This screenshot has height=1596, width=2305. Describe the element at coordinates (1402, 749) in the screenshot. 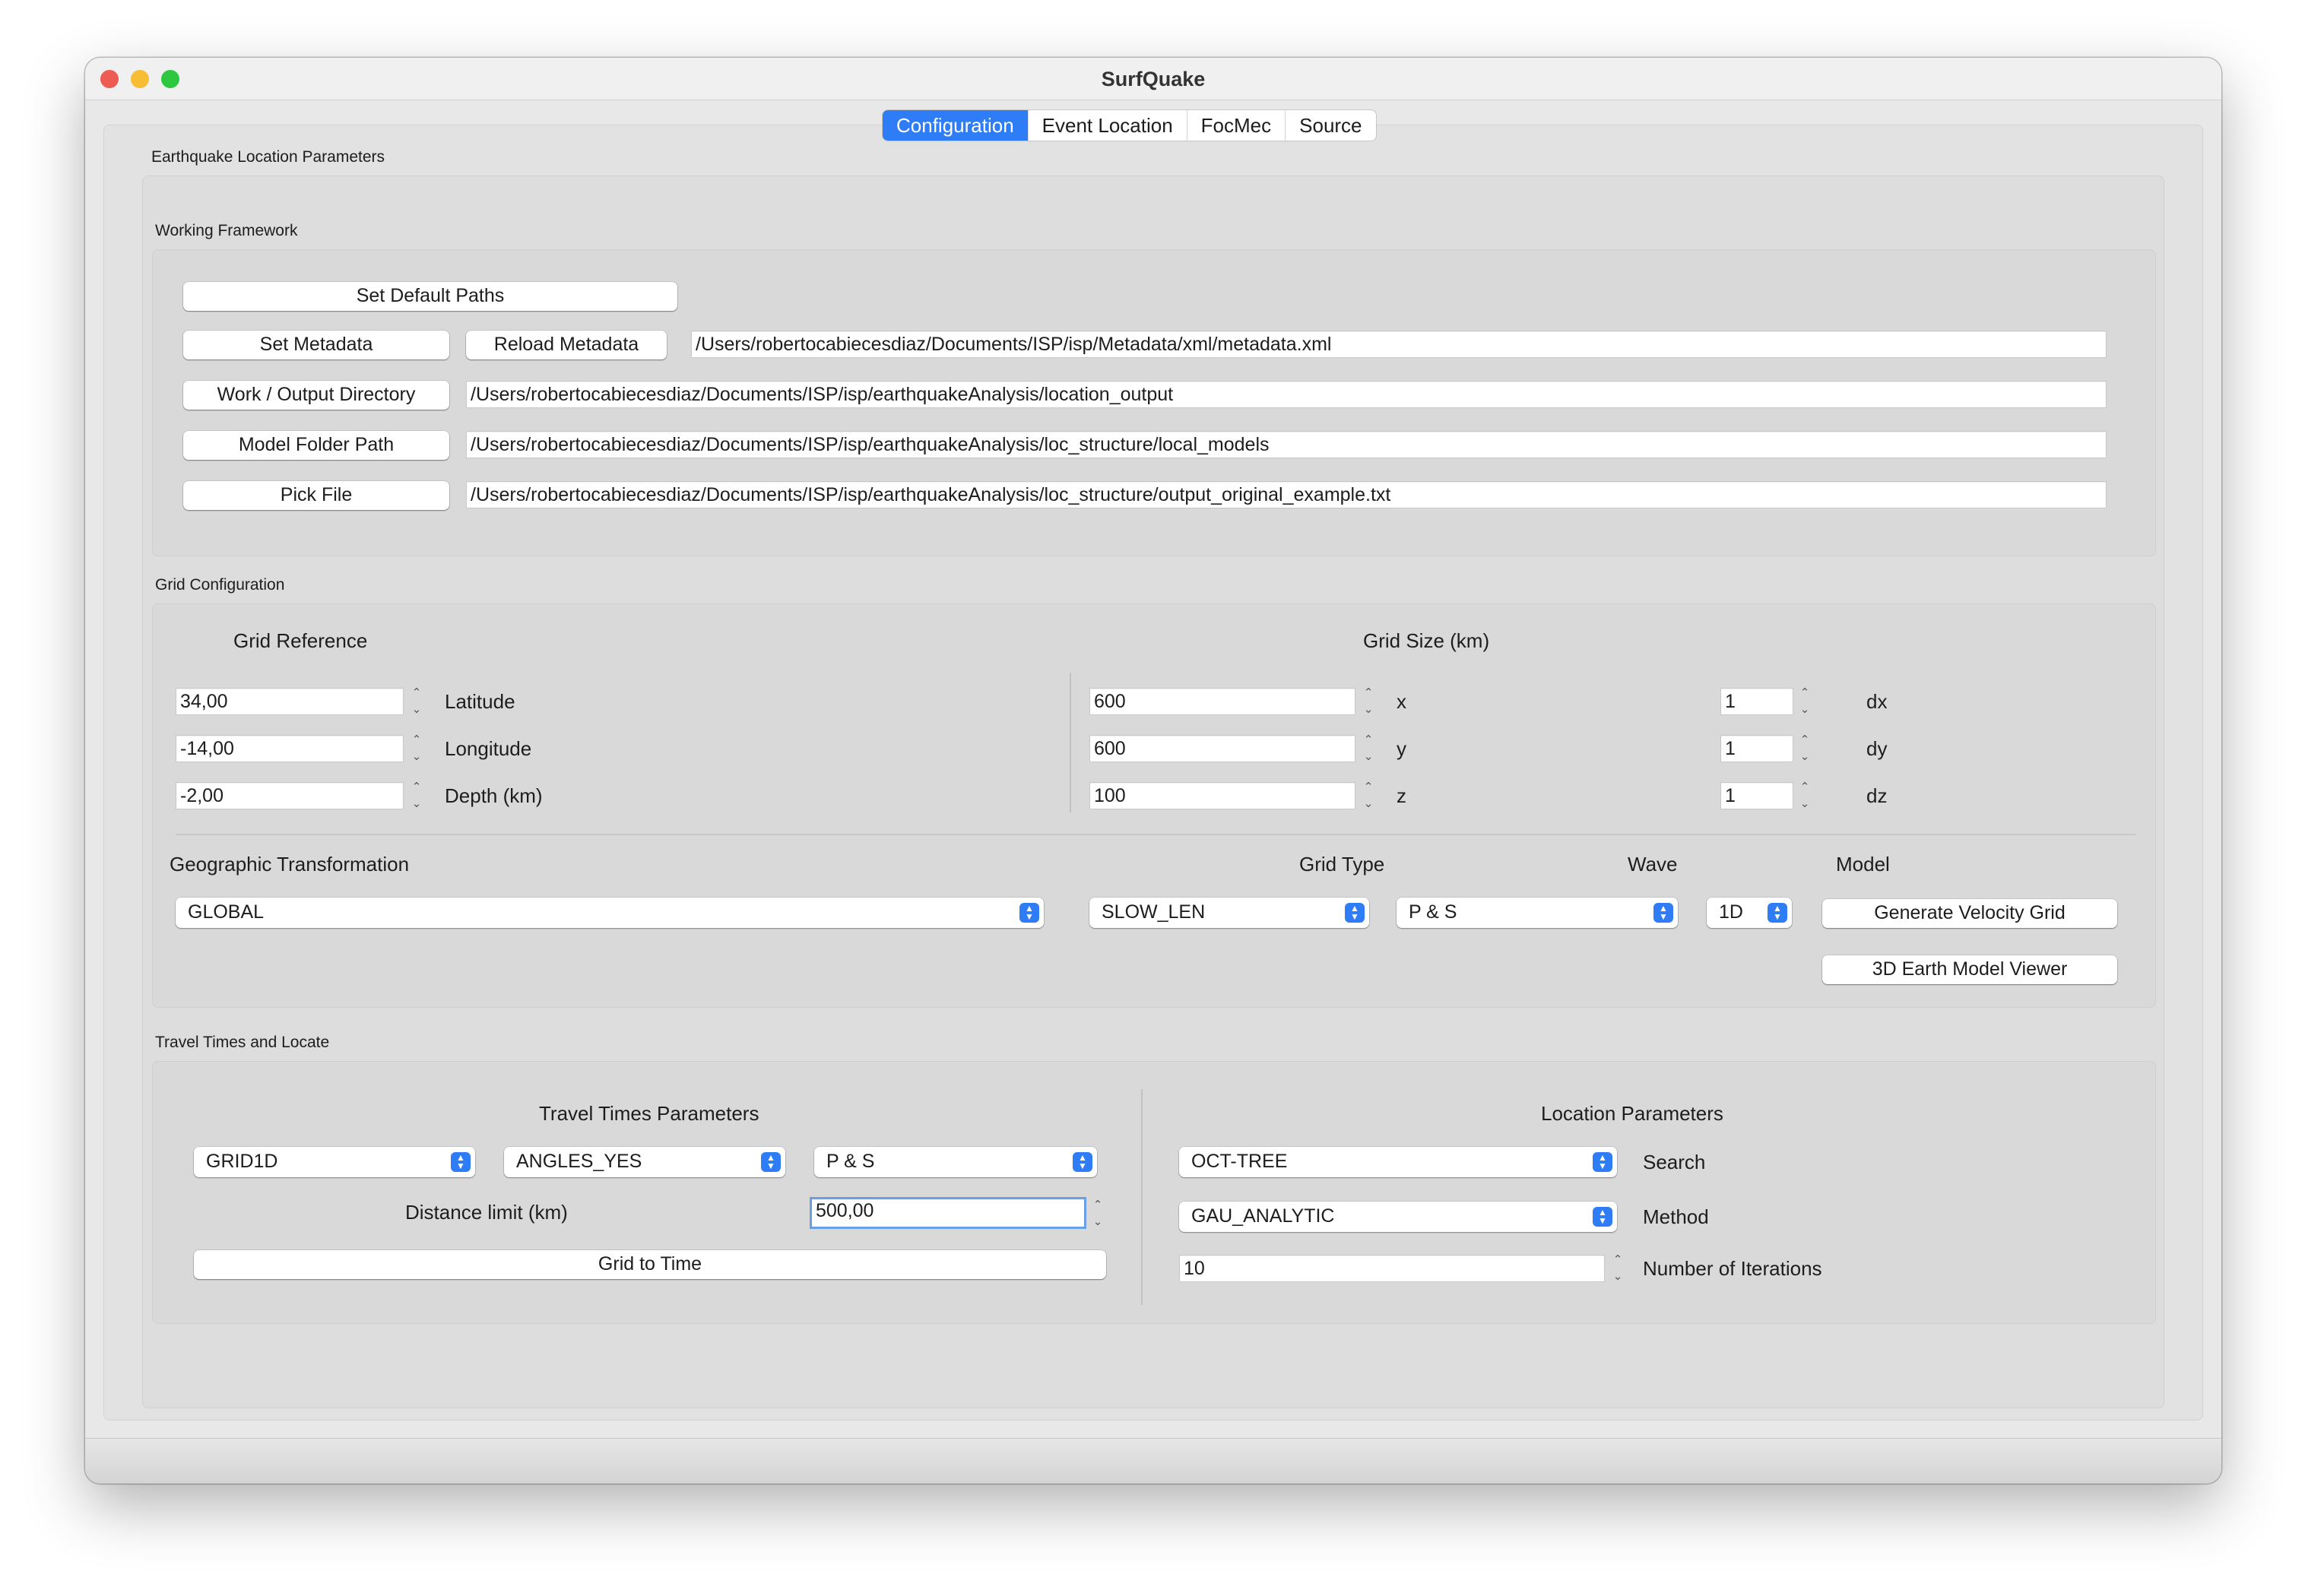

I see `grid-y-label: y` at that location.